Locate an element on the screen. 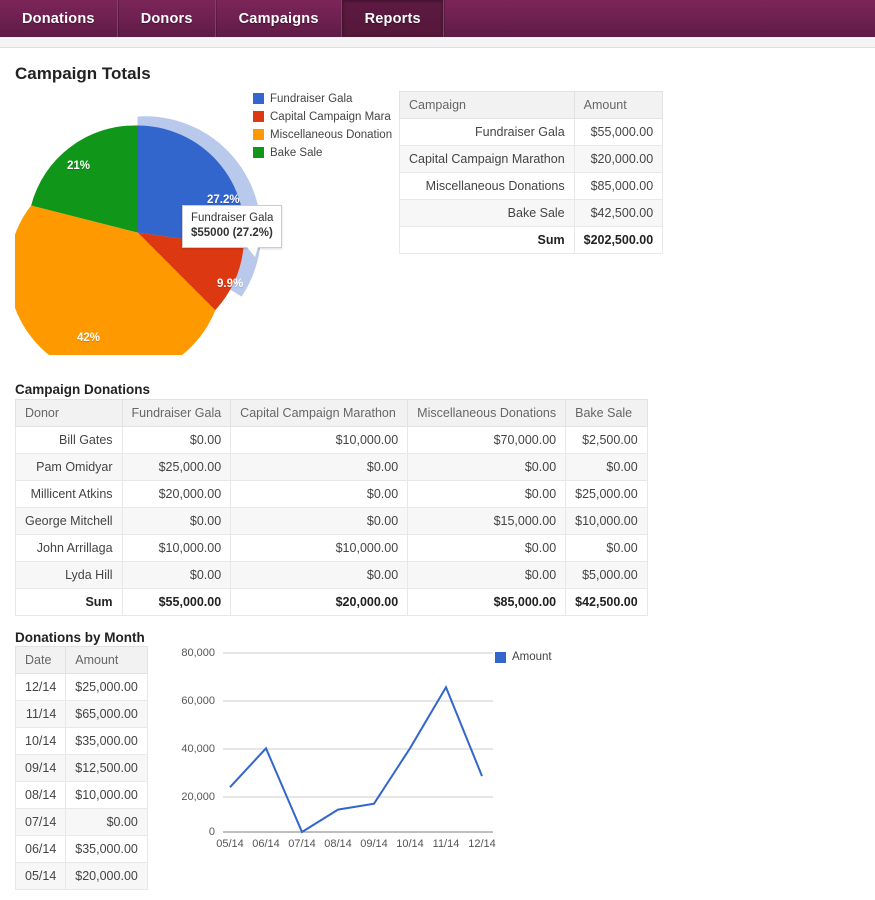 The width and height of the screenshot is (875, 900). cell-date: 10/14 is located at coordinates (40, 741).